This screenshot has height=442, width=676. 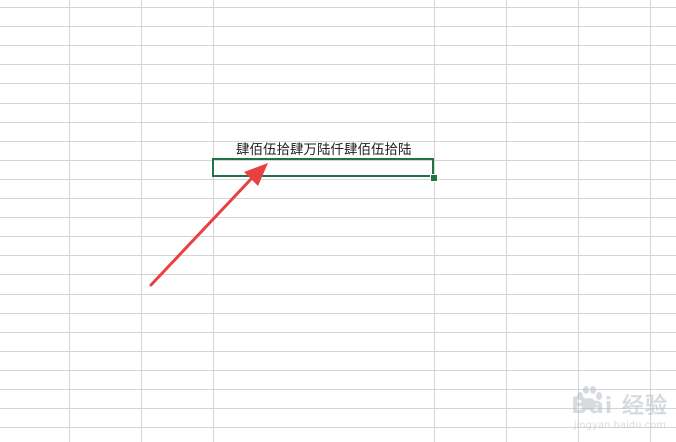 What do you see at coordinates (619, 425) in the screenshot?
I see `watermark-url: jingyan.baidu.com` at bounding box center [619, 425].